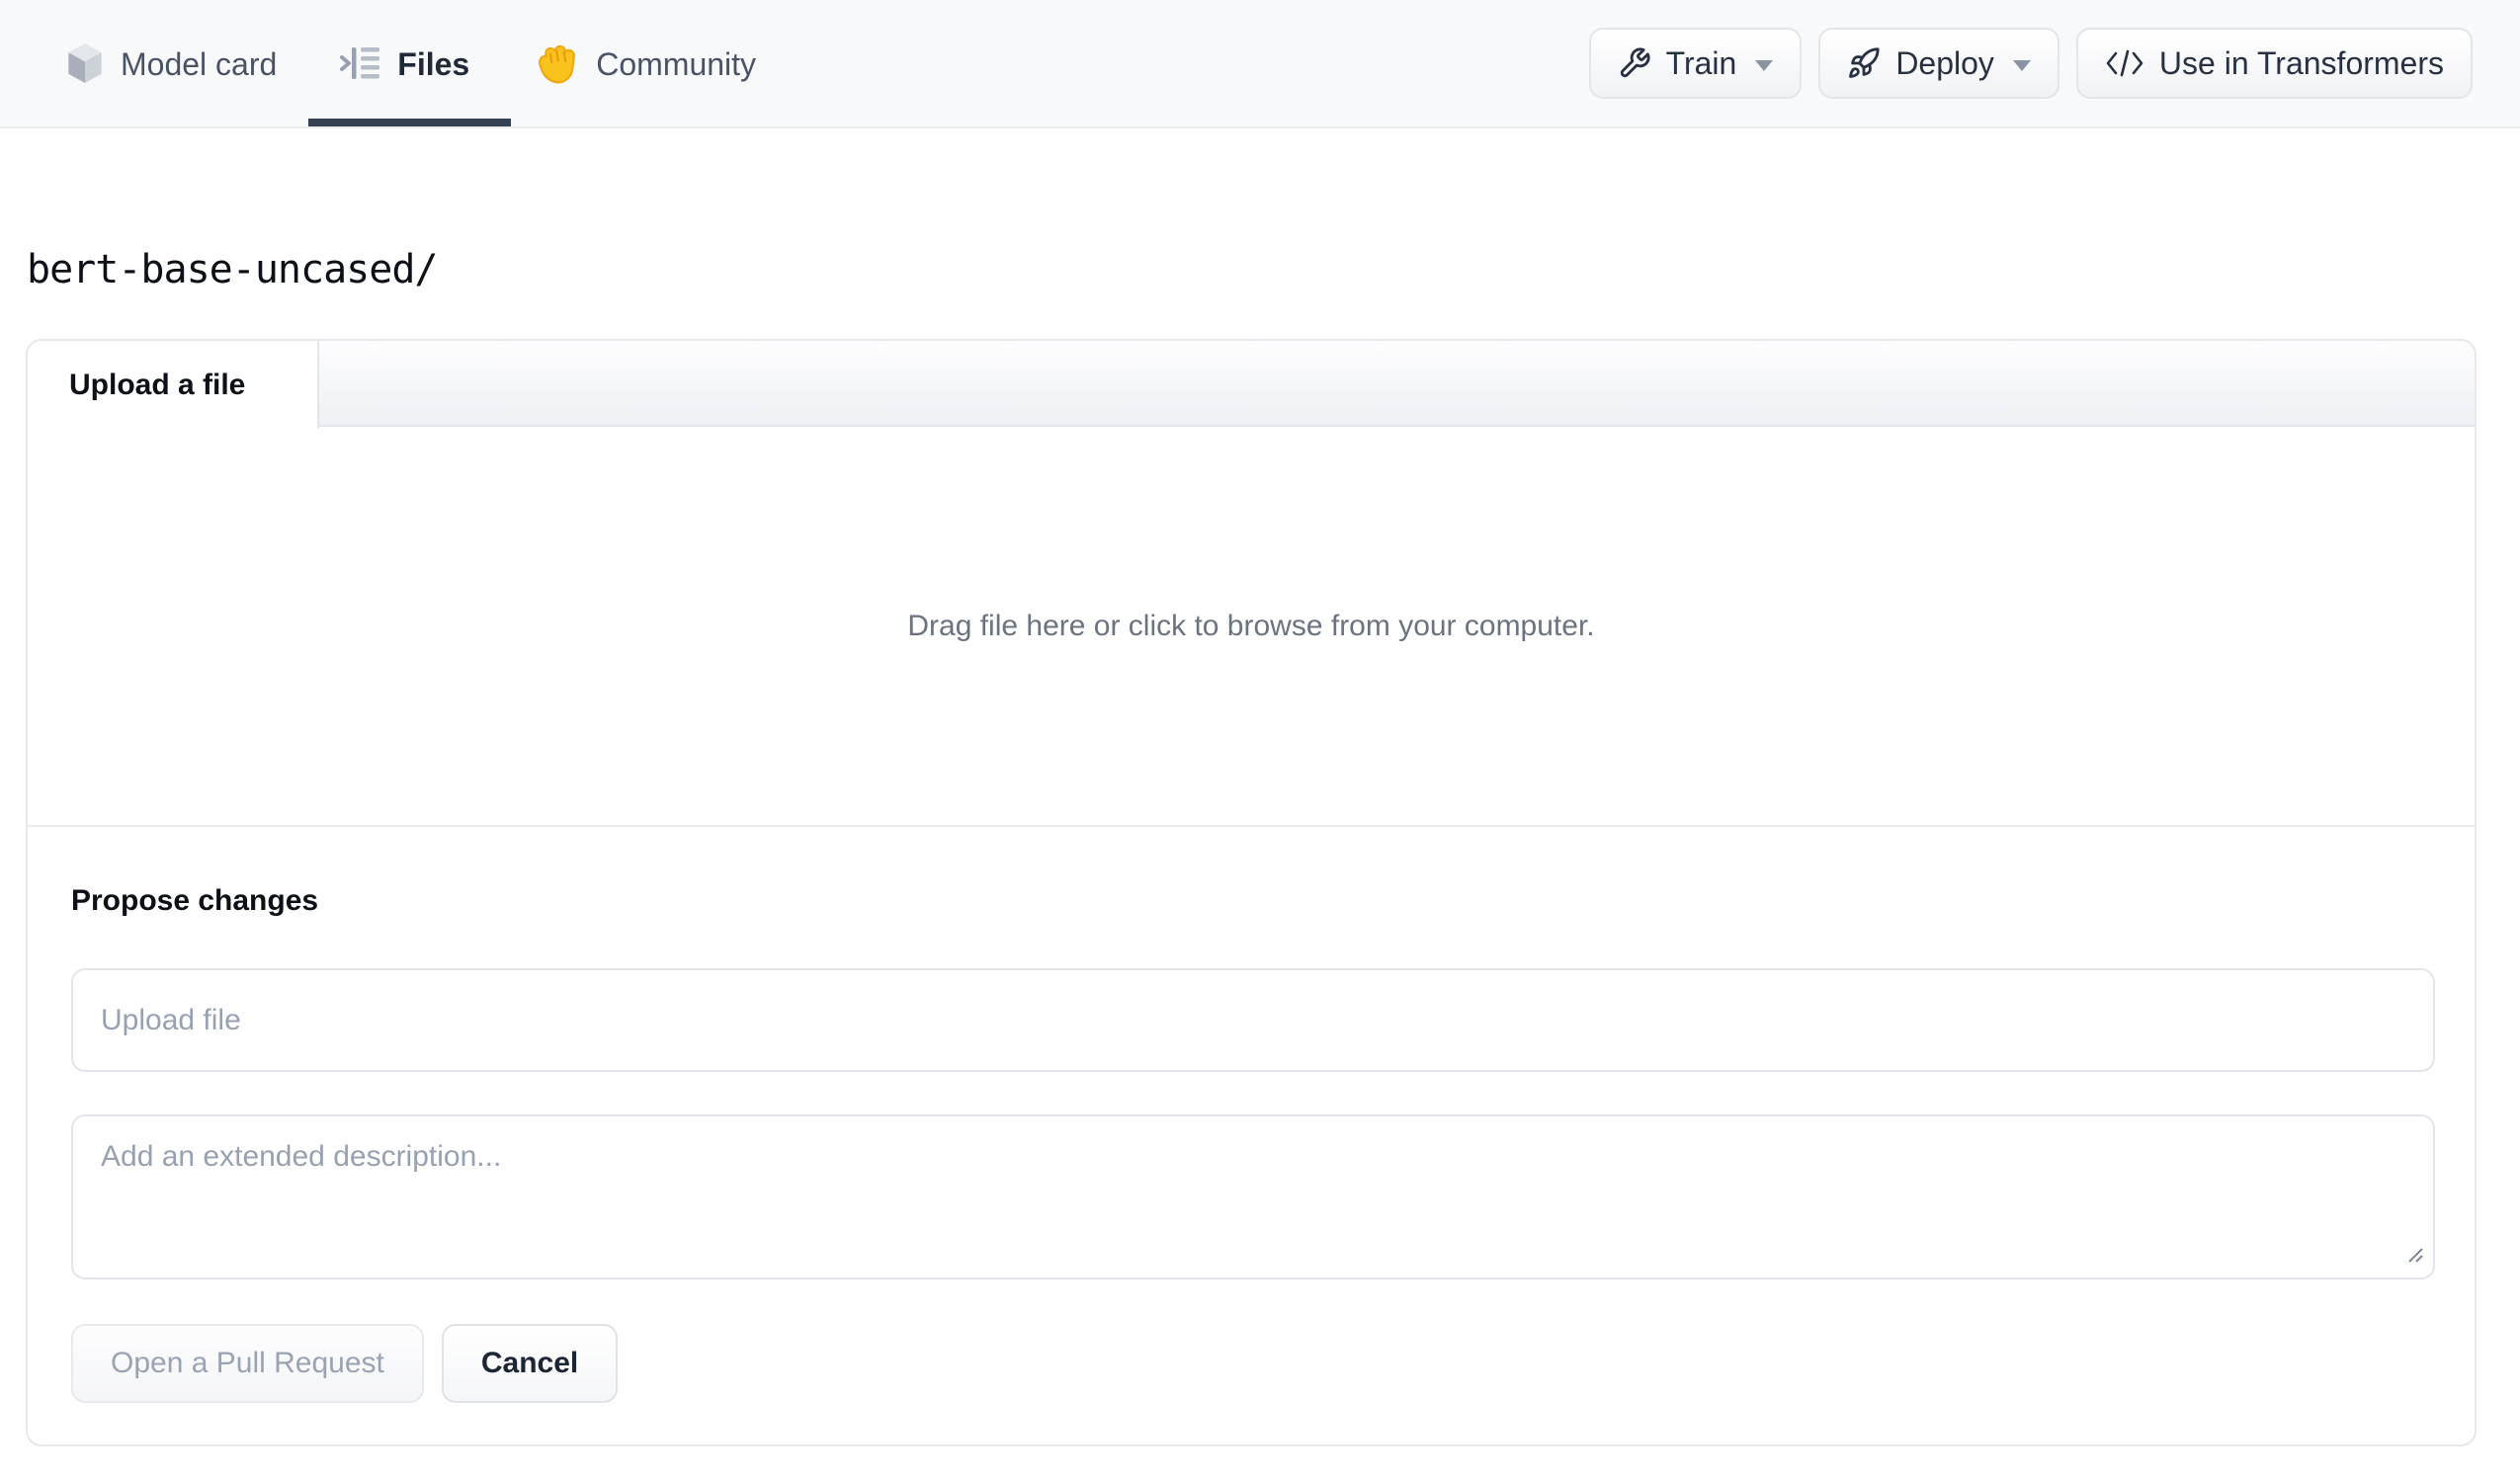  I want to click on files-list-icon, so click(360, 63).